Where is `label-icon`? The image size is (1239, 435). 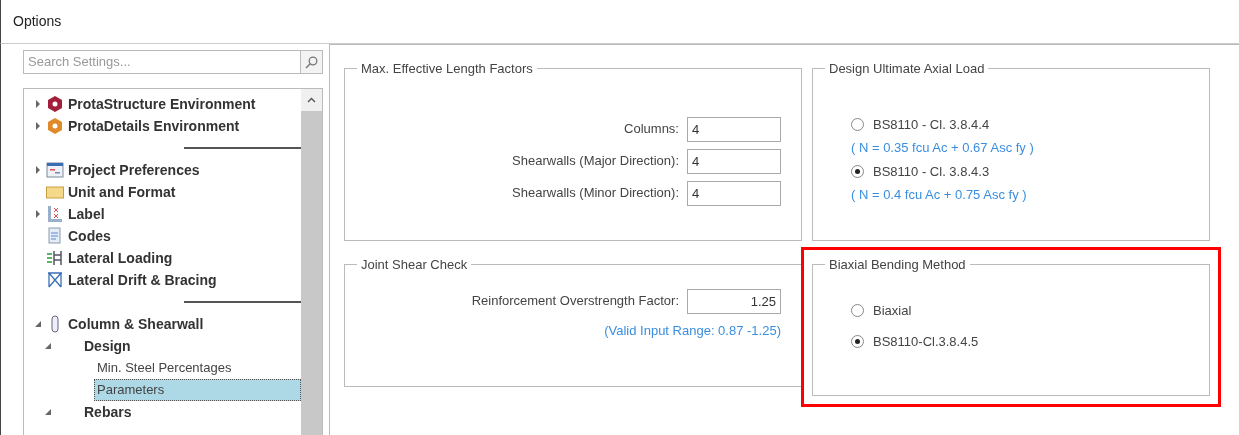
label-icon is located at coordinates (55, 214).